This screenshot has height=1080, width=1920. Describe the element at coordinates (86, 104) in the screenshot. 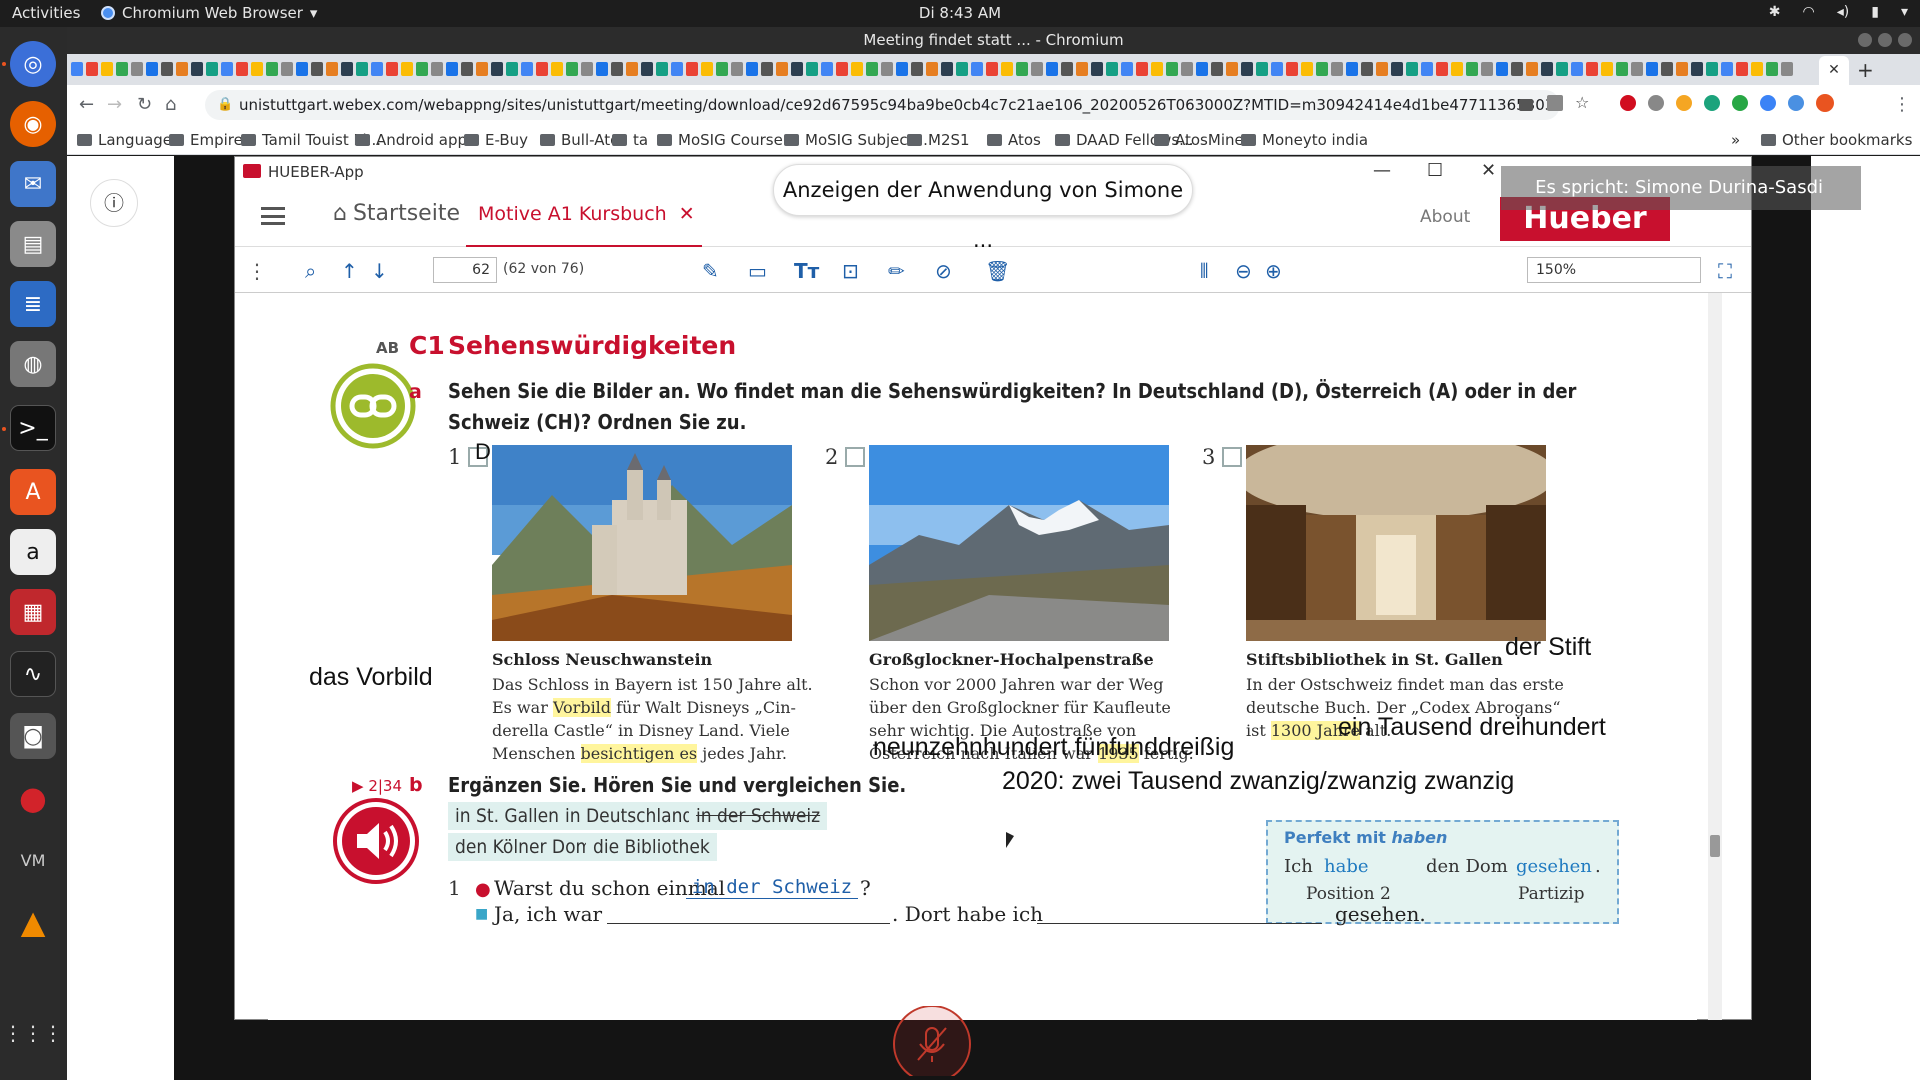

I see `back-icon: ←` at that location.